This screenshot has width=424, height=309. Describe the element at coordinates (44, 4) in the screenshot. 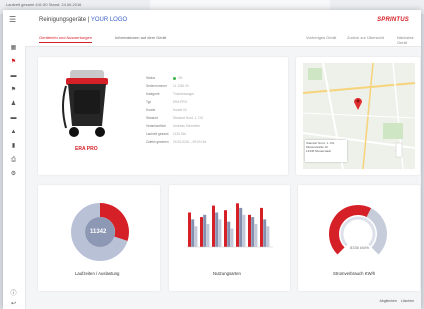

I see `background-status-text: Laufzeit gesamt 441:50 Stand: 24.06.2016` at that location.